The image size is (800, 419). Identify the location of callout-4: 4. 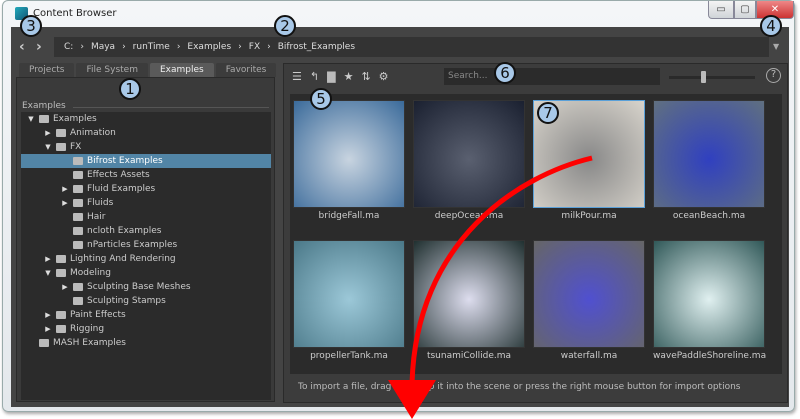
(771, 26).